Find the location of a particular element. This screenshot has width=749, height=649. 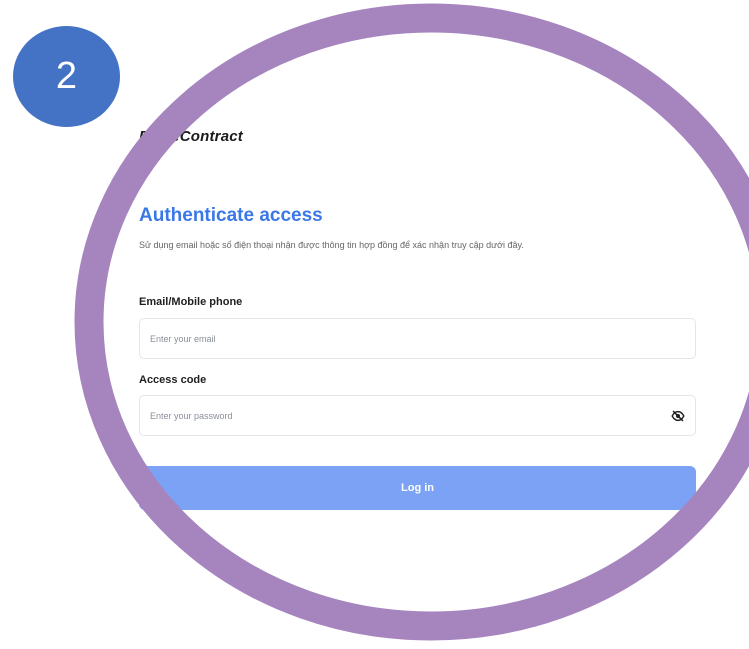

page-title: Authenticate access is located at coordinates (231, 215).